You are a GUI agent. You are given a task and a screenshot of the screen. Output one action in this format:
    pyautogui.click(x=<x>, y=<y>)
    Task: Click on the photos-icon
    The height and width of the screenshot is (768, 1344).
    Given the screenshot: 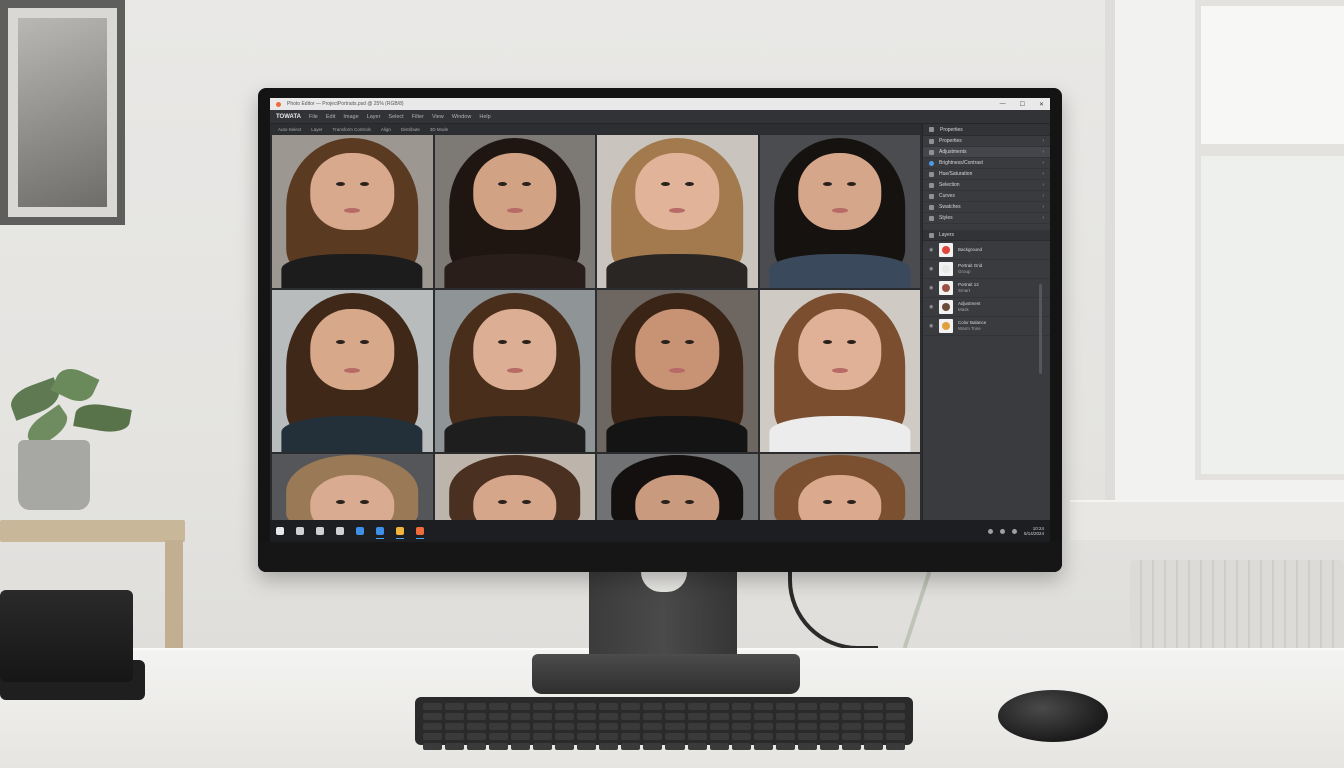 What is the action you would take?
    pyautogui.click(x=400, y=533)
    